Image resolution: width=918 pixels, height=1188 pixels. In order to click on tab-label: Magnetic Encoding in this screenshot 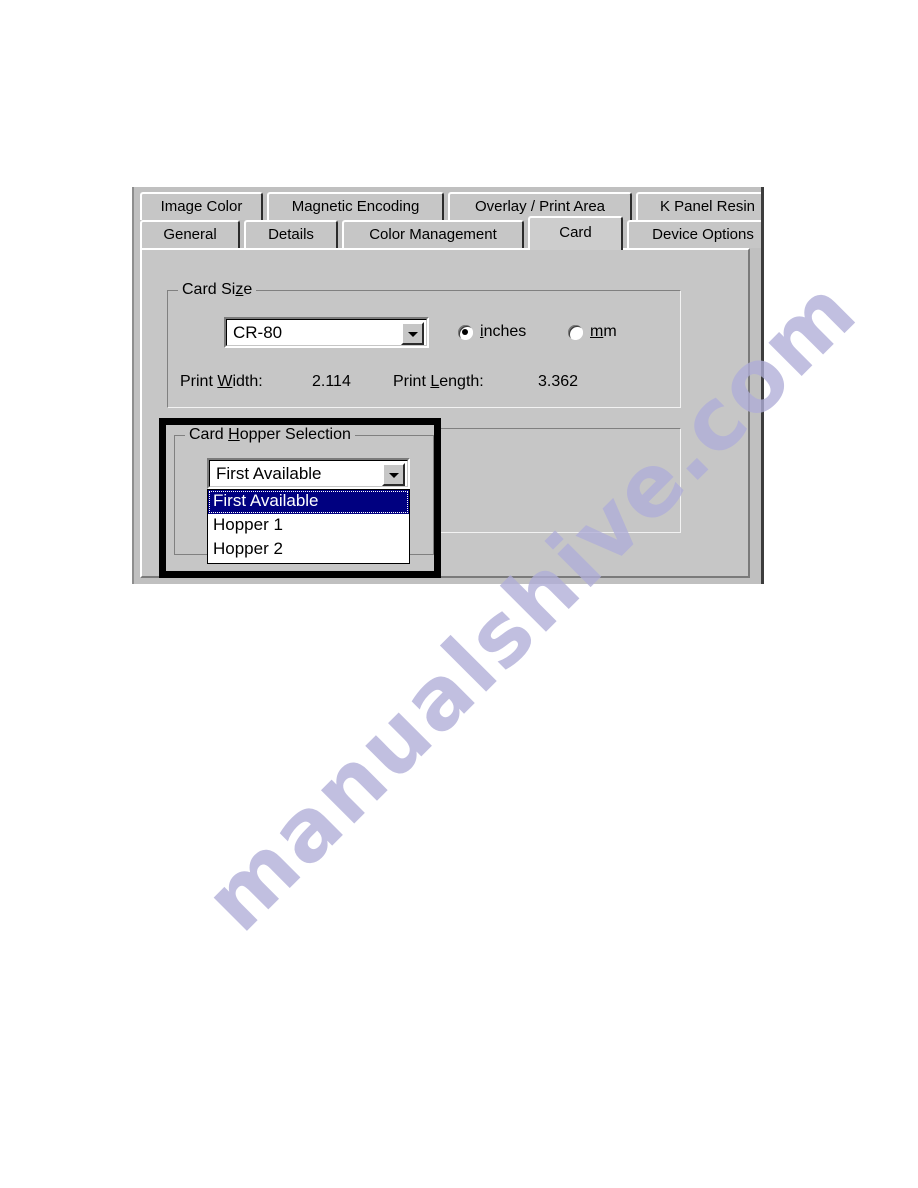, I will do `click(355, 206)`.